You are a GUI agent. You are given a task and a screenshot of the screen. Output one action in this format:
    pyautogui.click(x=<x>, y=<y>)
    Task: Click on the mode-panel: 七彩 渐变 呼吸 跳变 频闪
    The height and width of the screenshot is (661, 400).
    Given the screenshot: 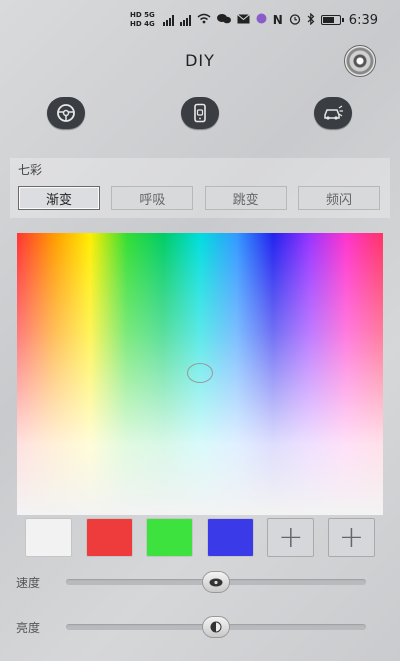 What is the action you would take?
    pyautogui.click(x=200, y=188)
    